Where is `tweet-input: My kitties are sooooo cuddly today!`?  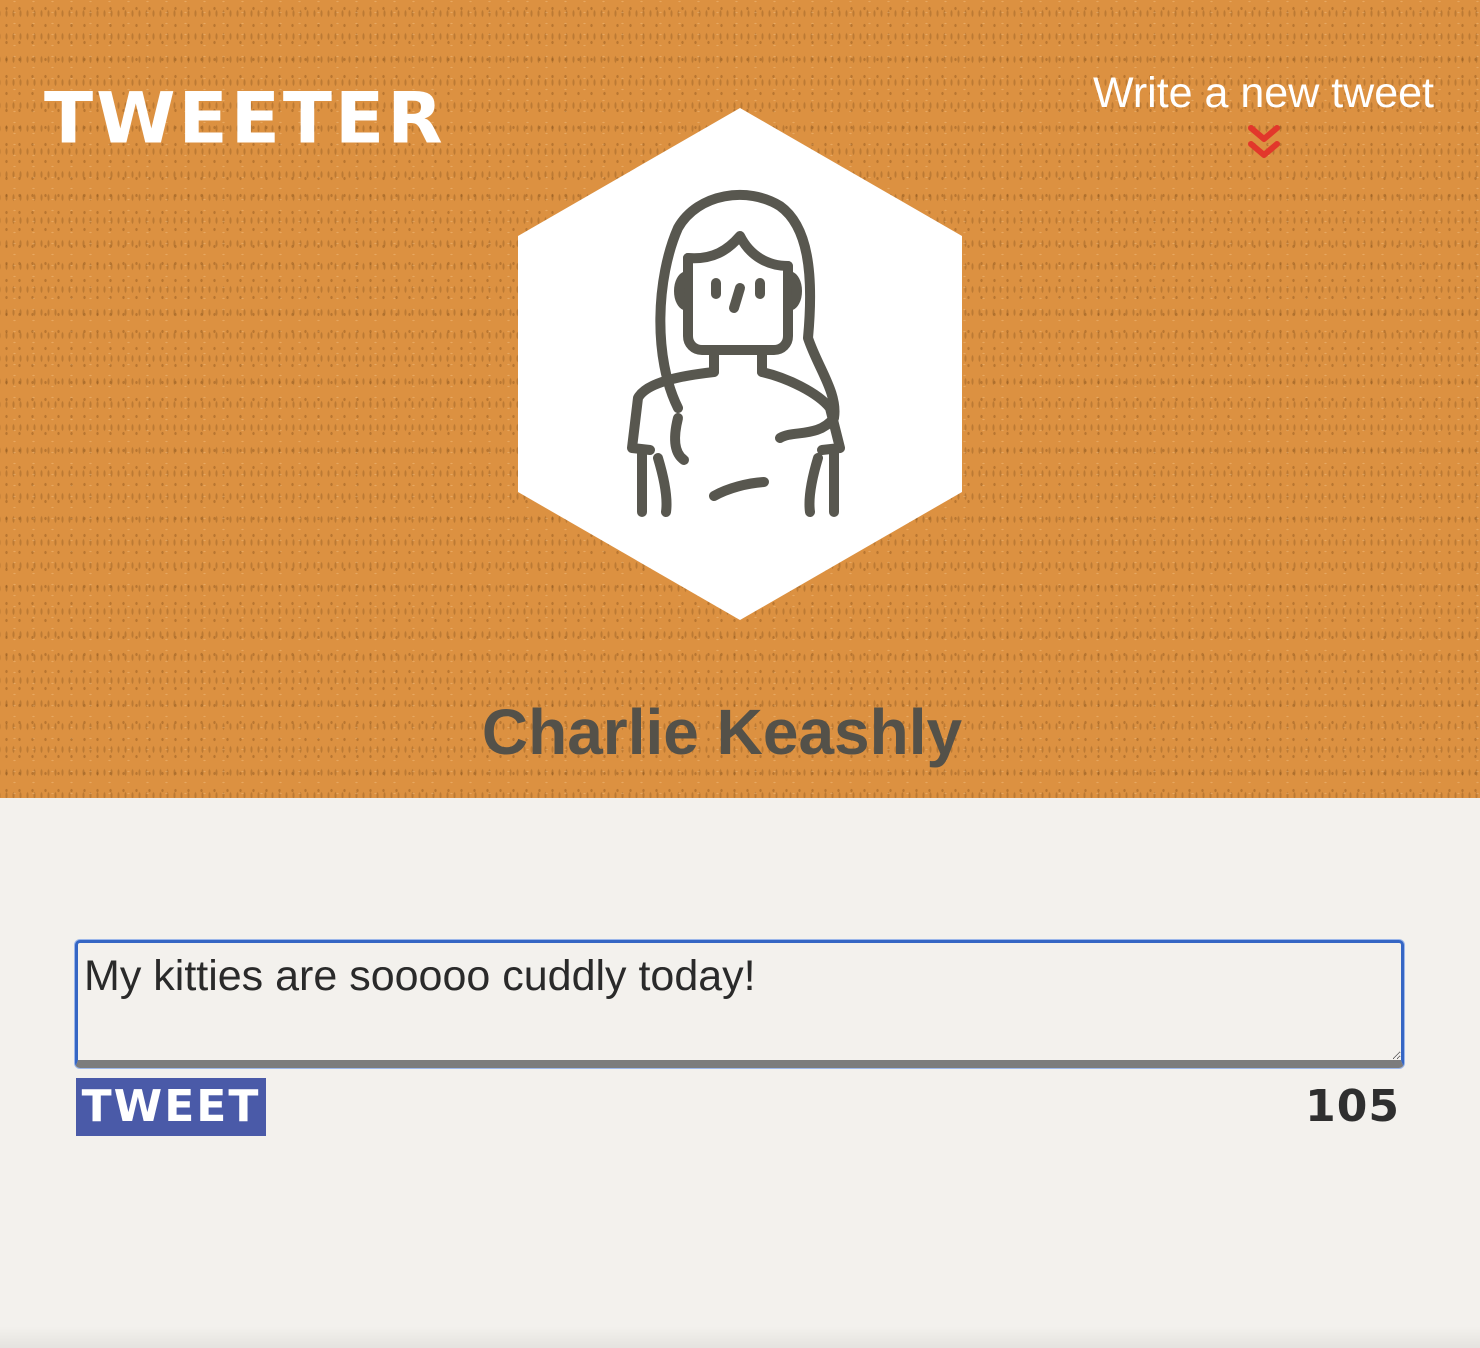 tweet-input: My kitties are sooooo cuddly today! is located at coordinates (739, 1004).